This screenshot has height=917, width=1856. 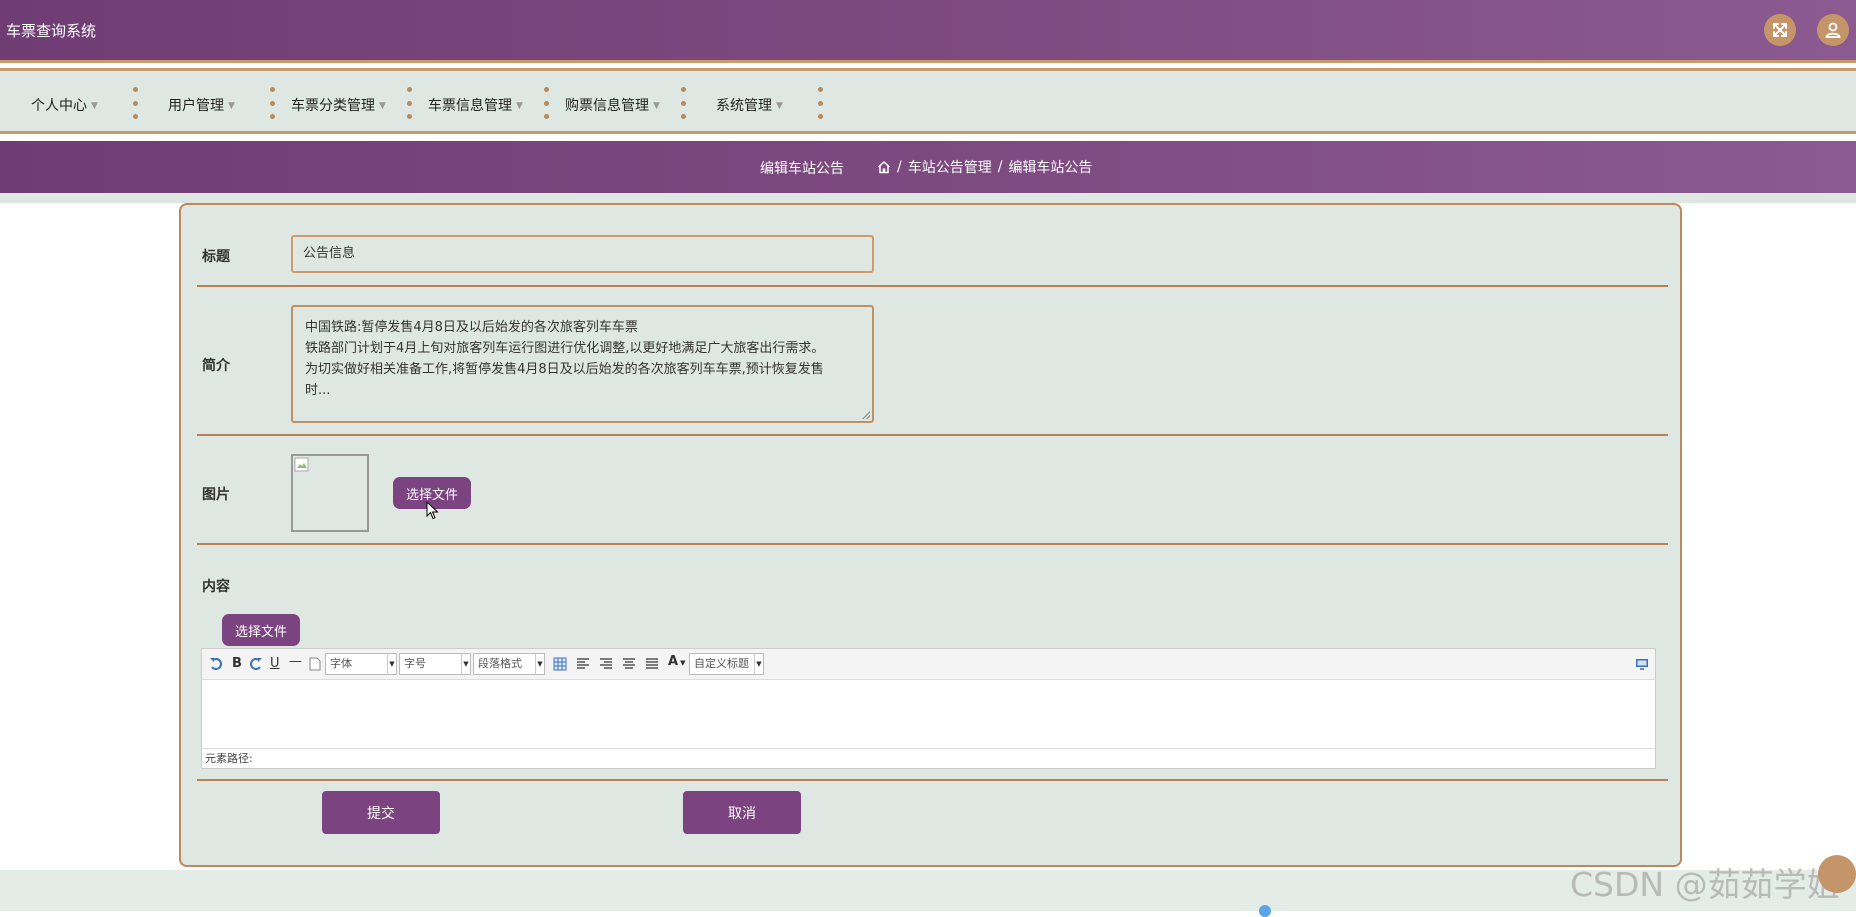 I want to click on align-center-icon, so click(x=629, y=664).